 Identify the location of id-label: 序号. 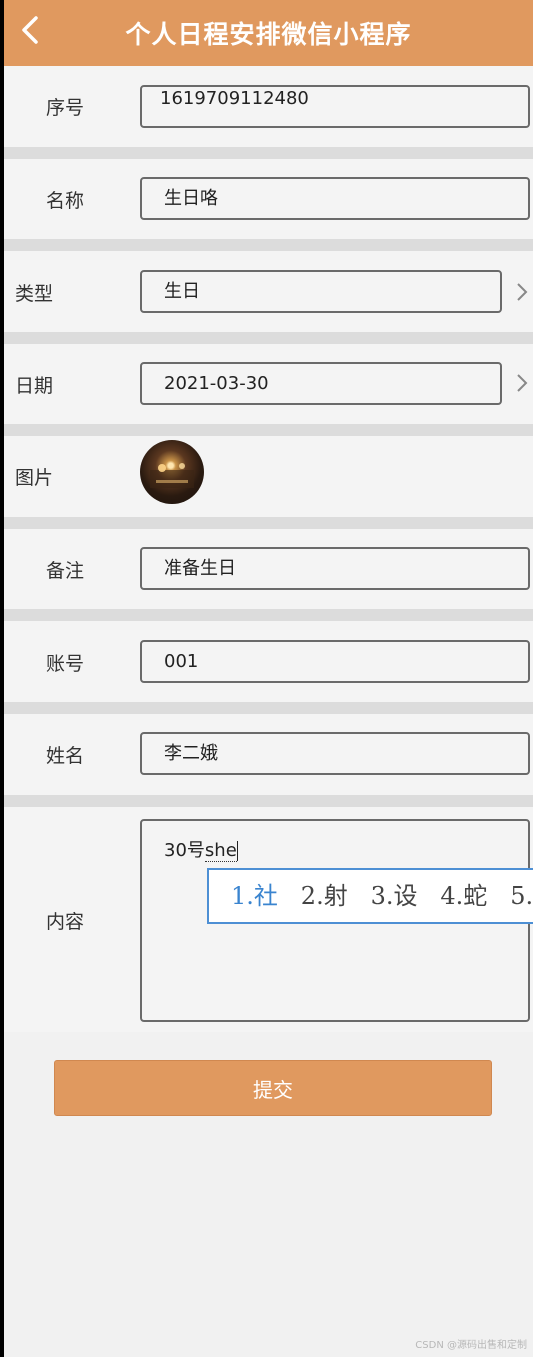
(65, 108).